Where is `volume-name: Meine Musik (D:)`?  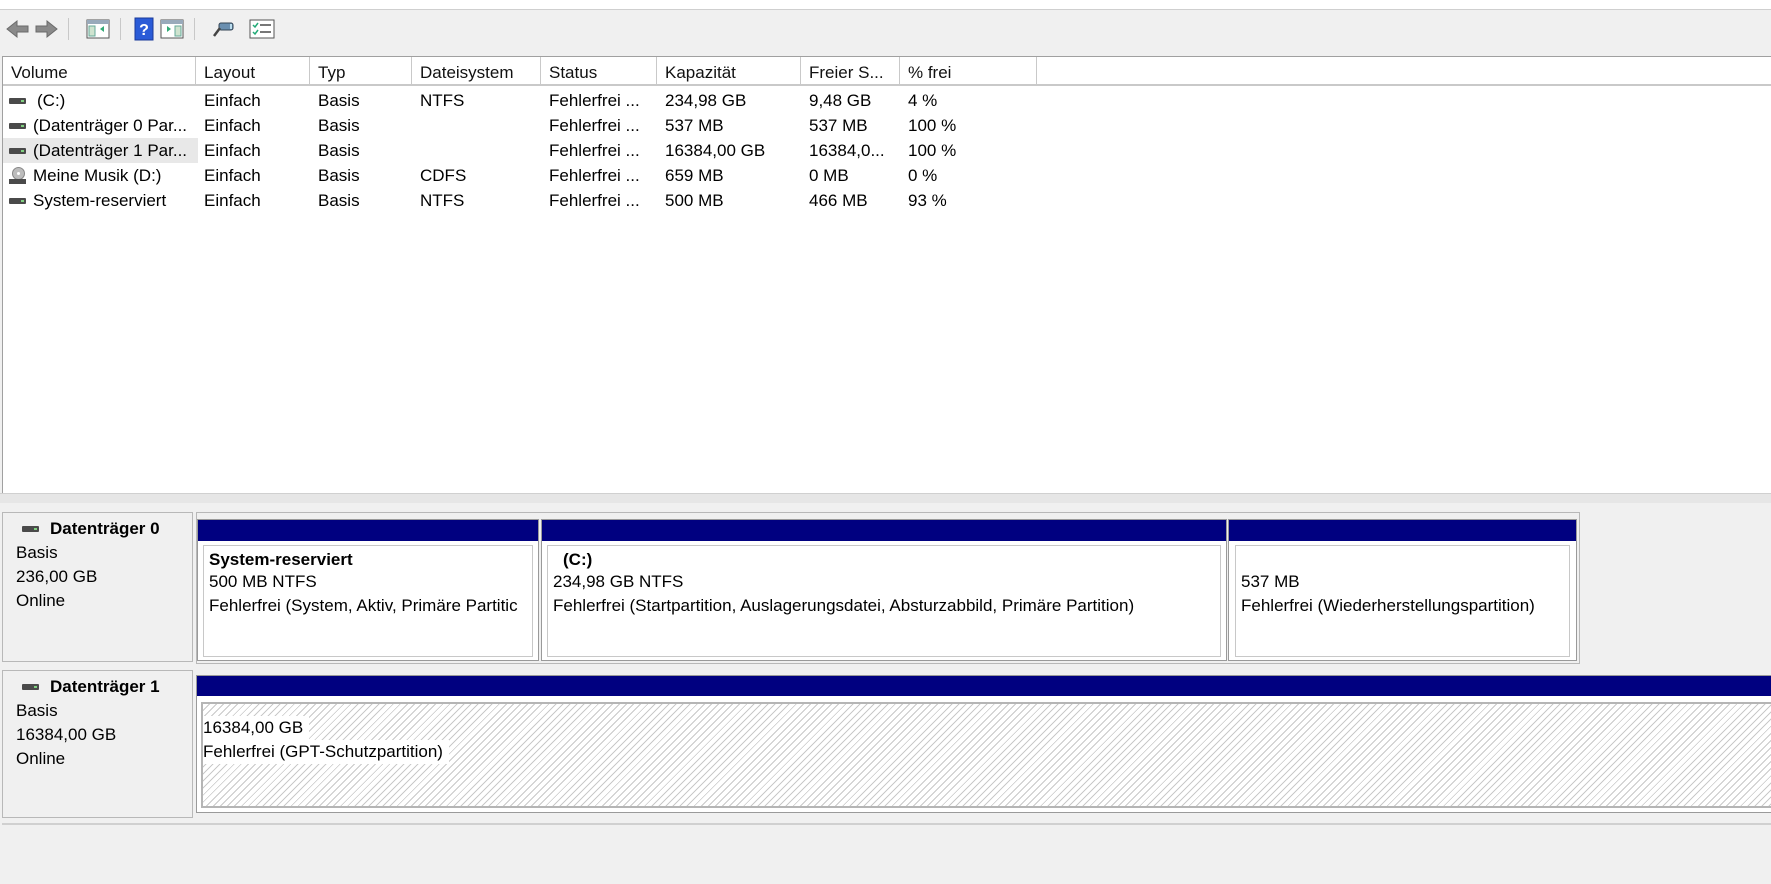 volume-name: Meine Musik (D:) is located at coordinates (97, 175).